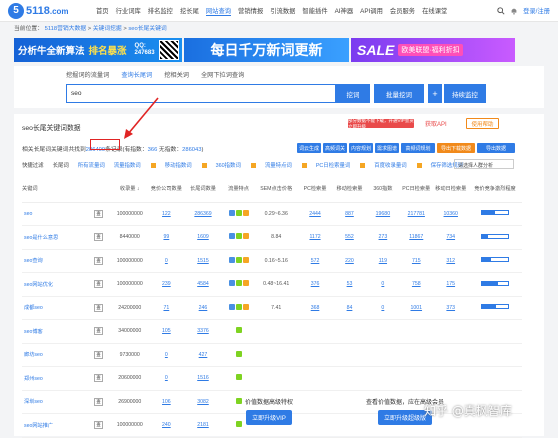 This screenshot has width=558, height=438. What do you see at coordinates (54, 284) in the screenshot?
I see `keyword-link: seo网站优化` at bounding box center [54, 284].